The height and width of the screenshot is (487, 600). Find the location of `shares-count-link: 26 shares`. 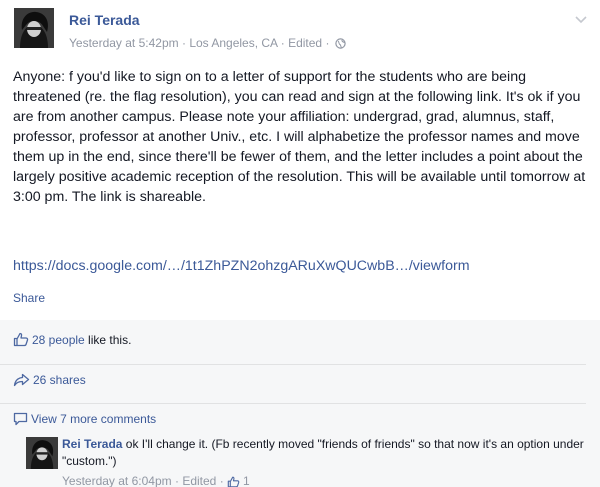

shares-count-link: 26 shares is located at coordinates (59, 380).